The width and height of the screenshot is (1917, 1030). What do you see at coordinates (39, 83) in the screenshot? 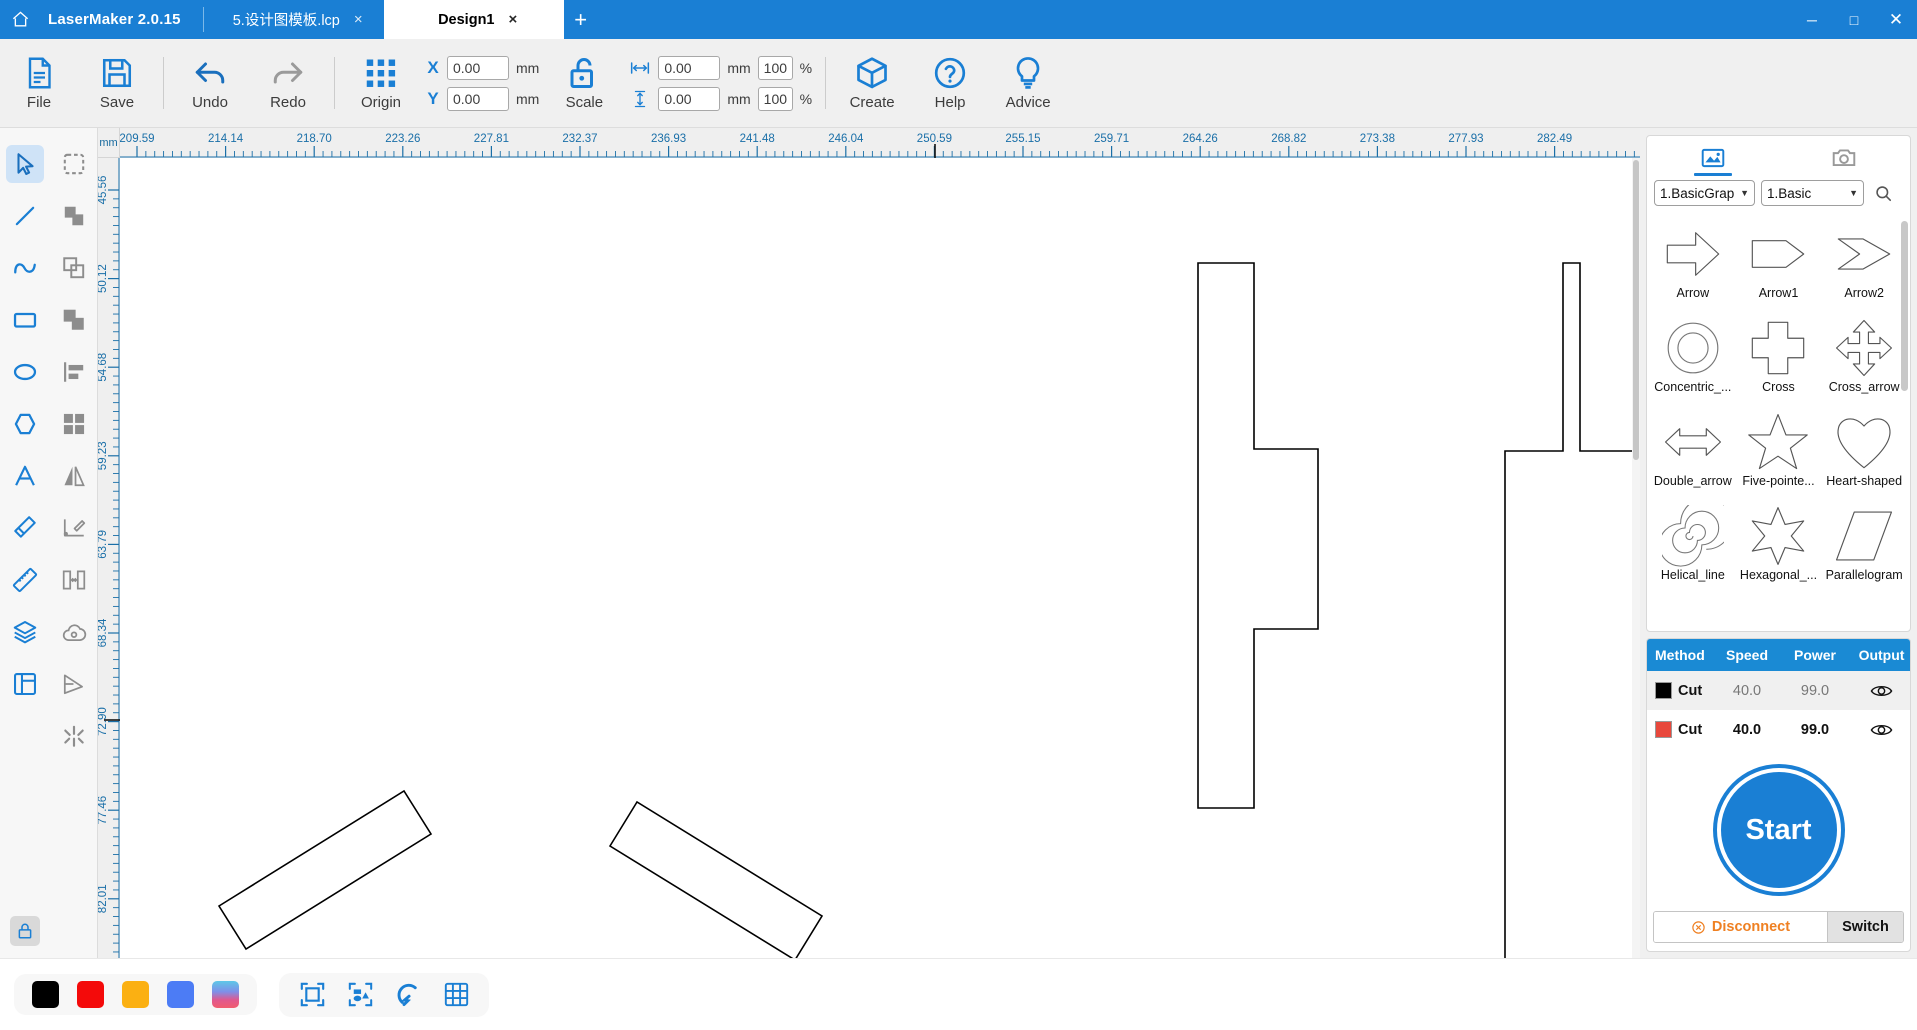
I see `file-button: File` at bounding box center [39, 83].